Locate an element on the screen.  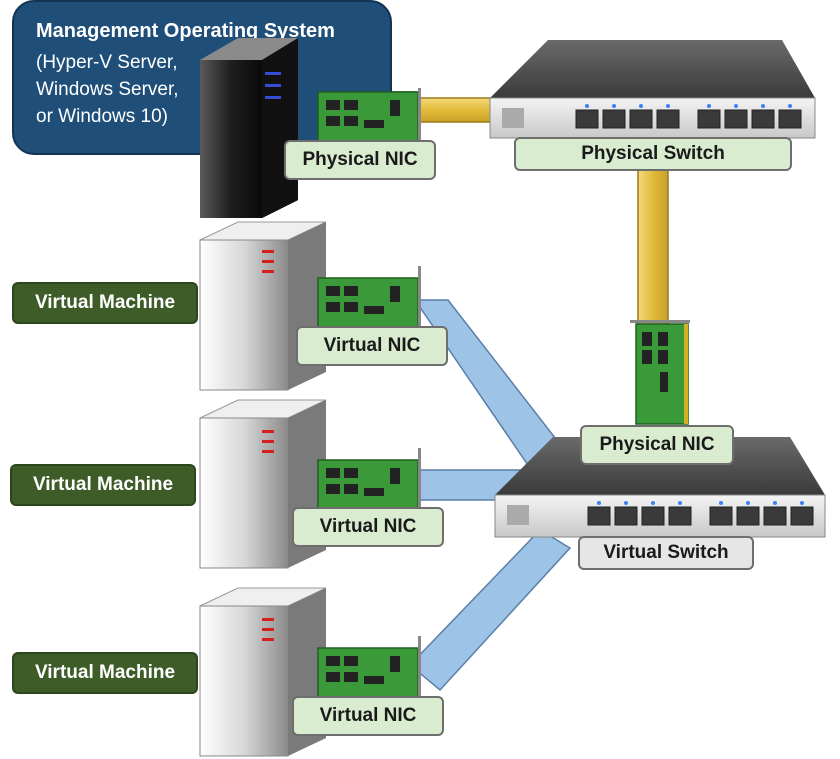
virtual-switch-label: Virtual Switch is located at coordinates (666, 553).